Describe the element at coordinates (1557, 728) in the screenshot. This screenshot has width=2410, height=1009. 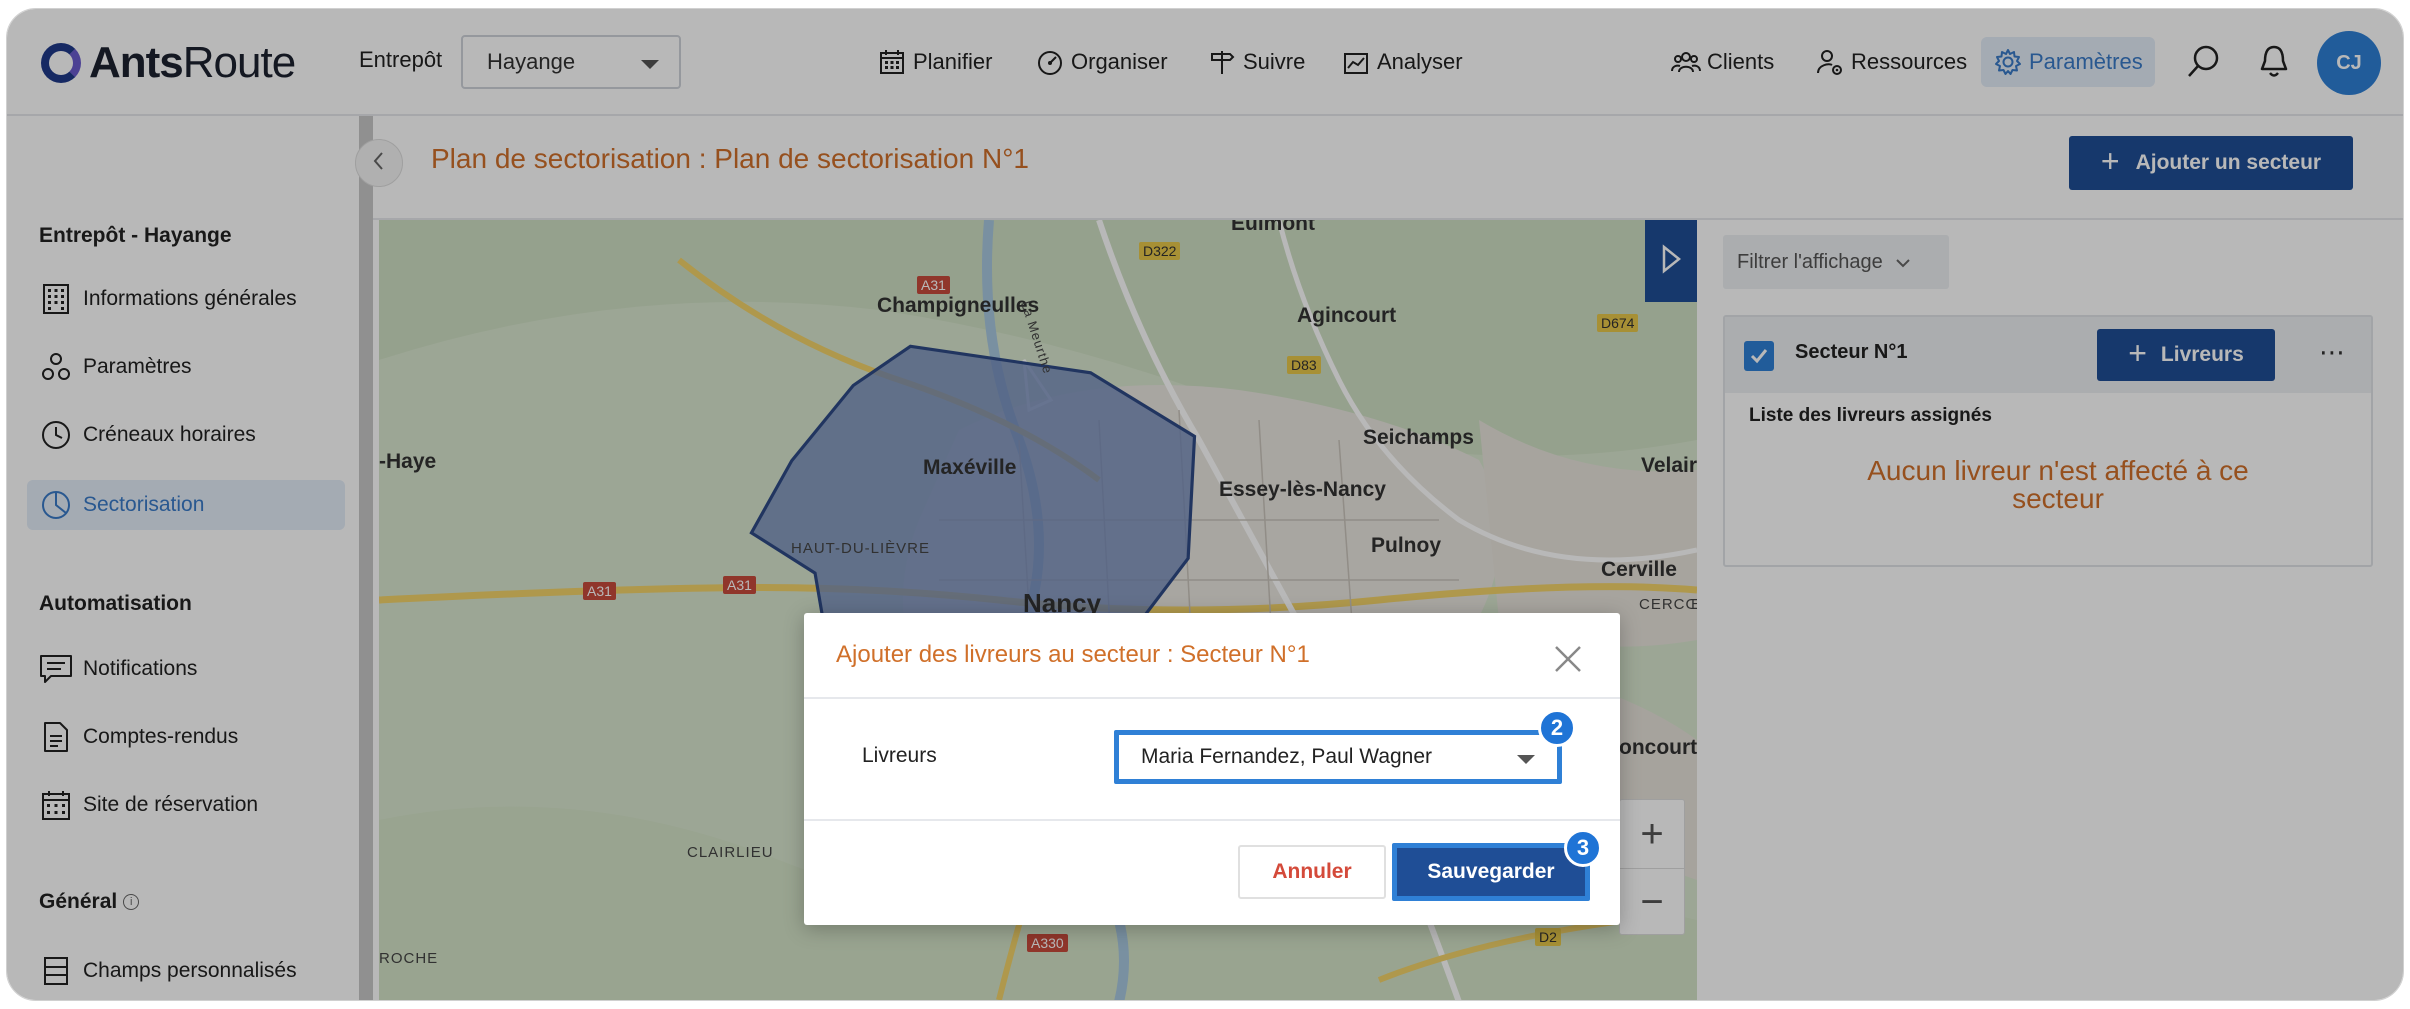
I see `step-badge: 2` at that location.